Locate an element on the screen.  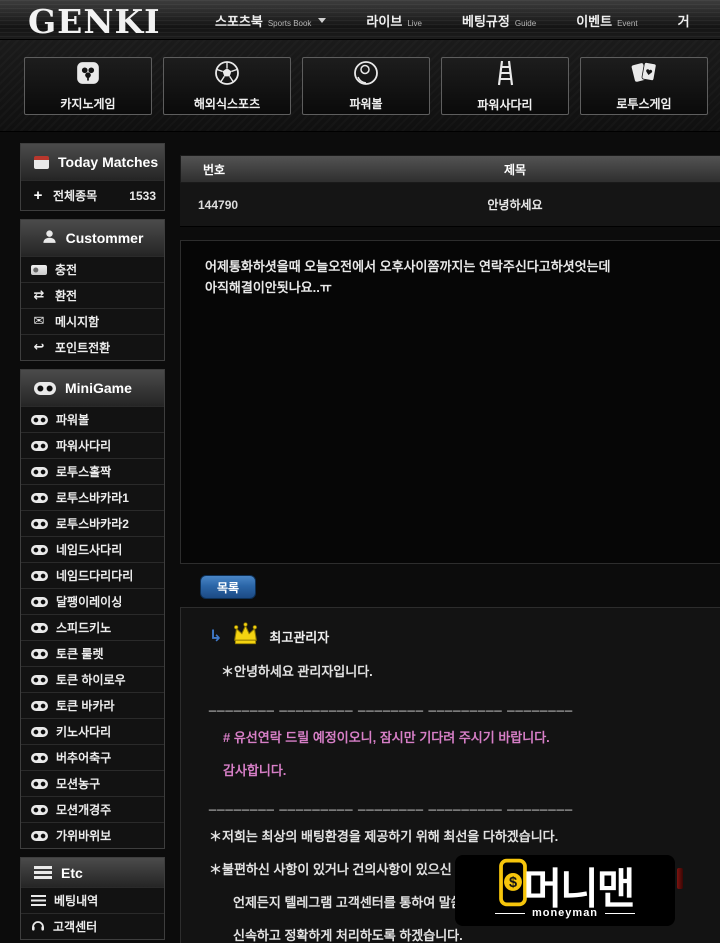
moneyman-watermark: $ 머니맨 moneyman is located at coordinates (565, 890).